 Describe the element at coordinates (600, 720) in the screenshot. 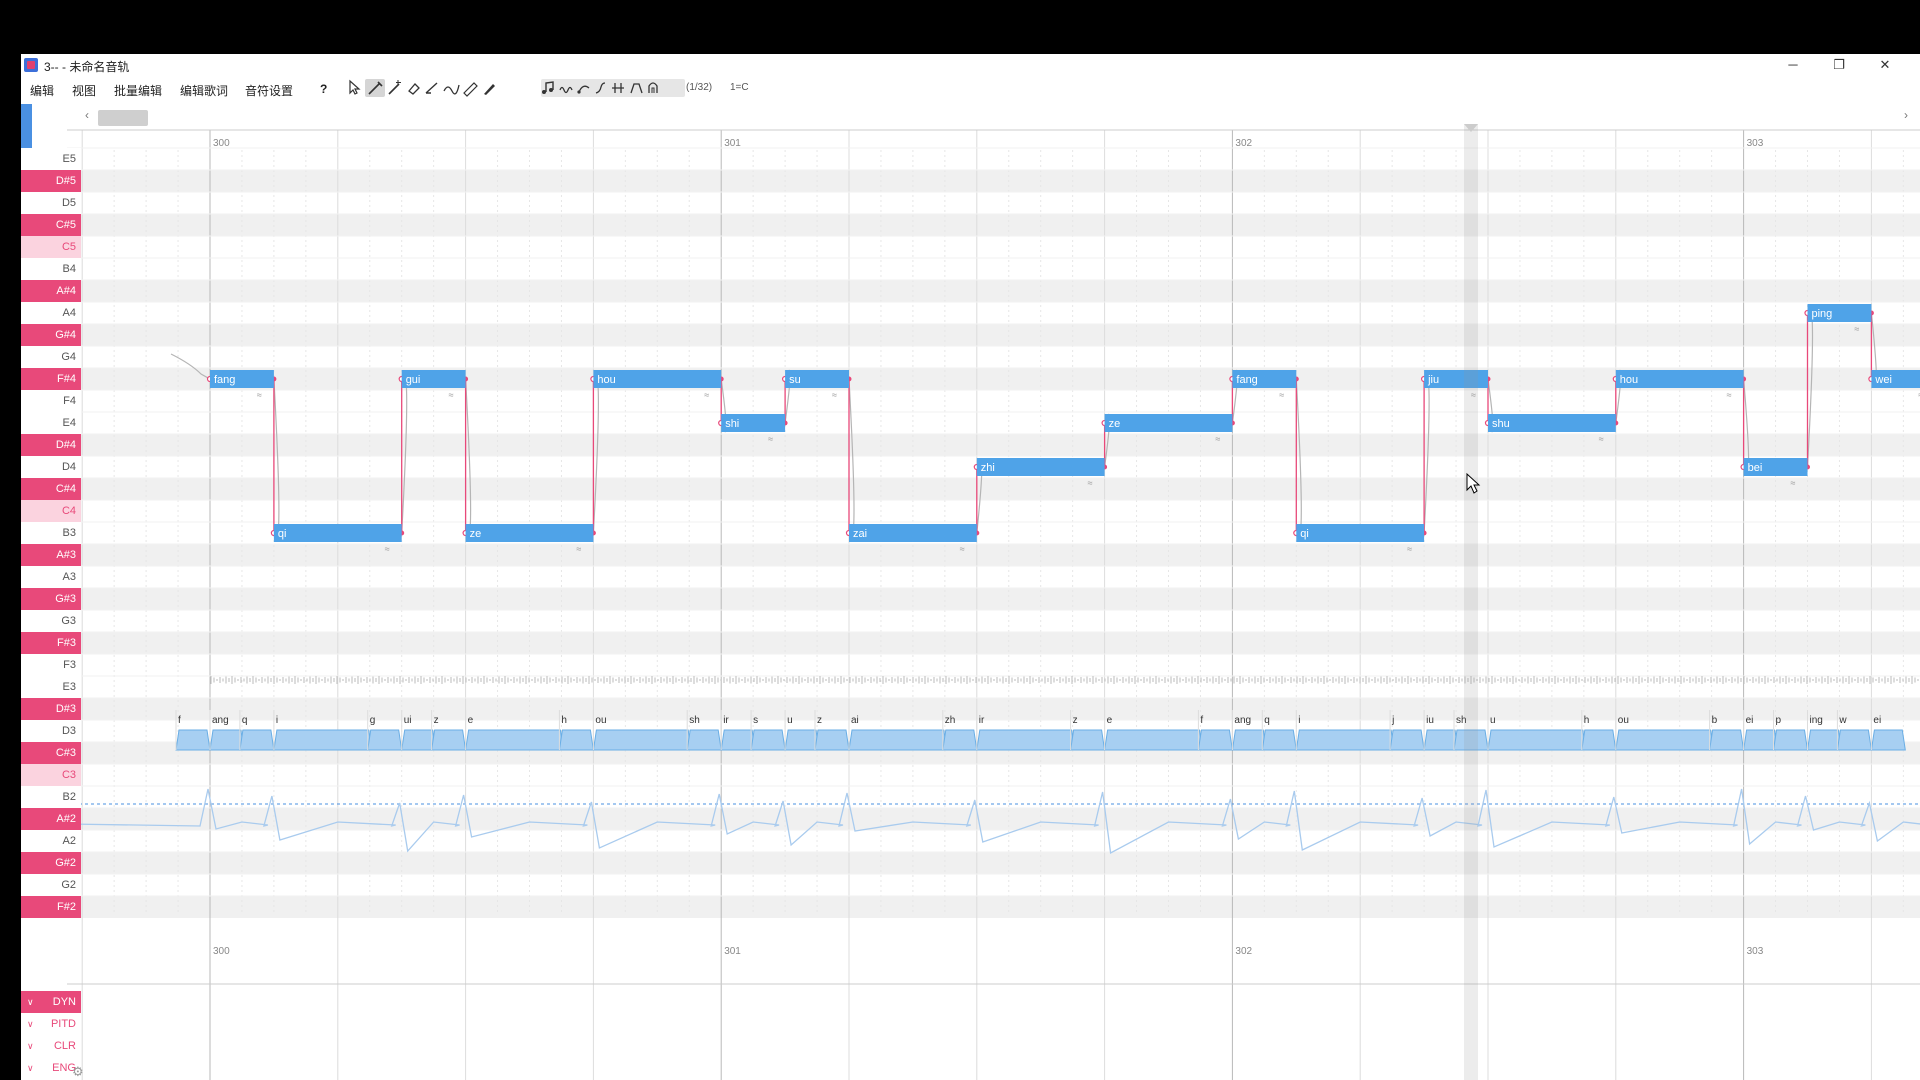

I see `phoneme-label: ou` at that location.